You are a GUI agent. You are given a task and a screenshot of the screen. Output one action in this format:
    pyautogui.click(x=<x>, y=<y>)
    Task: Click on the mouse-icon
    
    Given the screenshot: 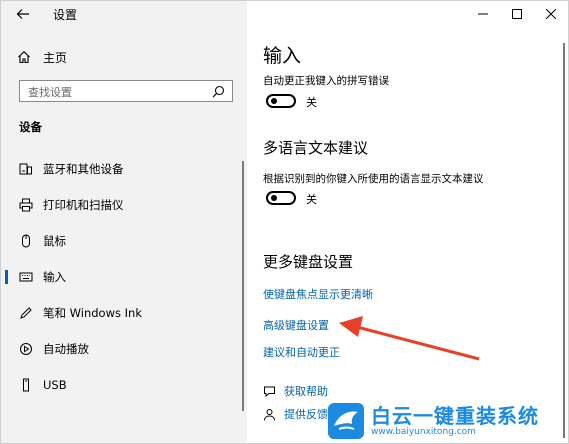 What is the action you would take?
    pyautogui.click(x=26, y=241)
    